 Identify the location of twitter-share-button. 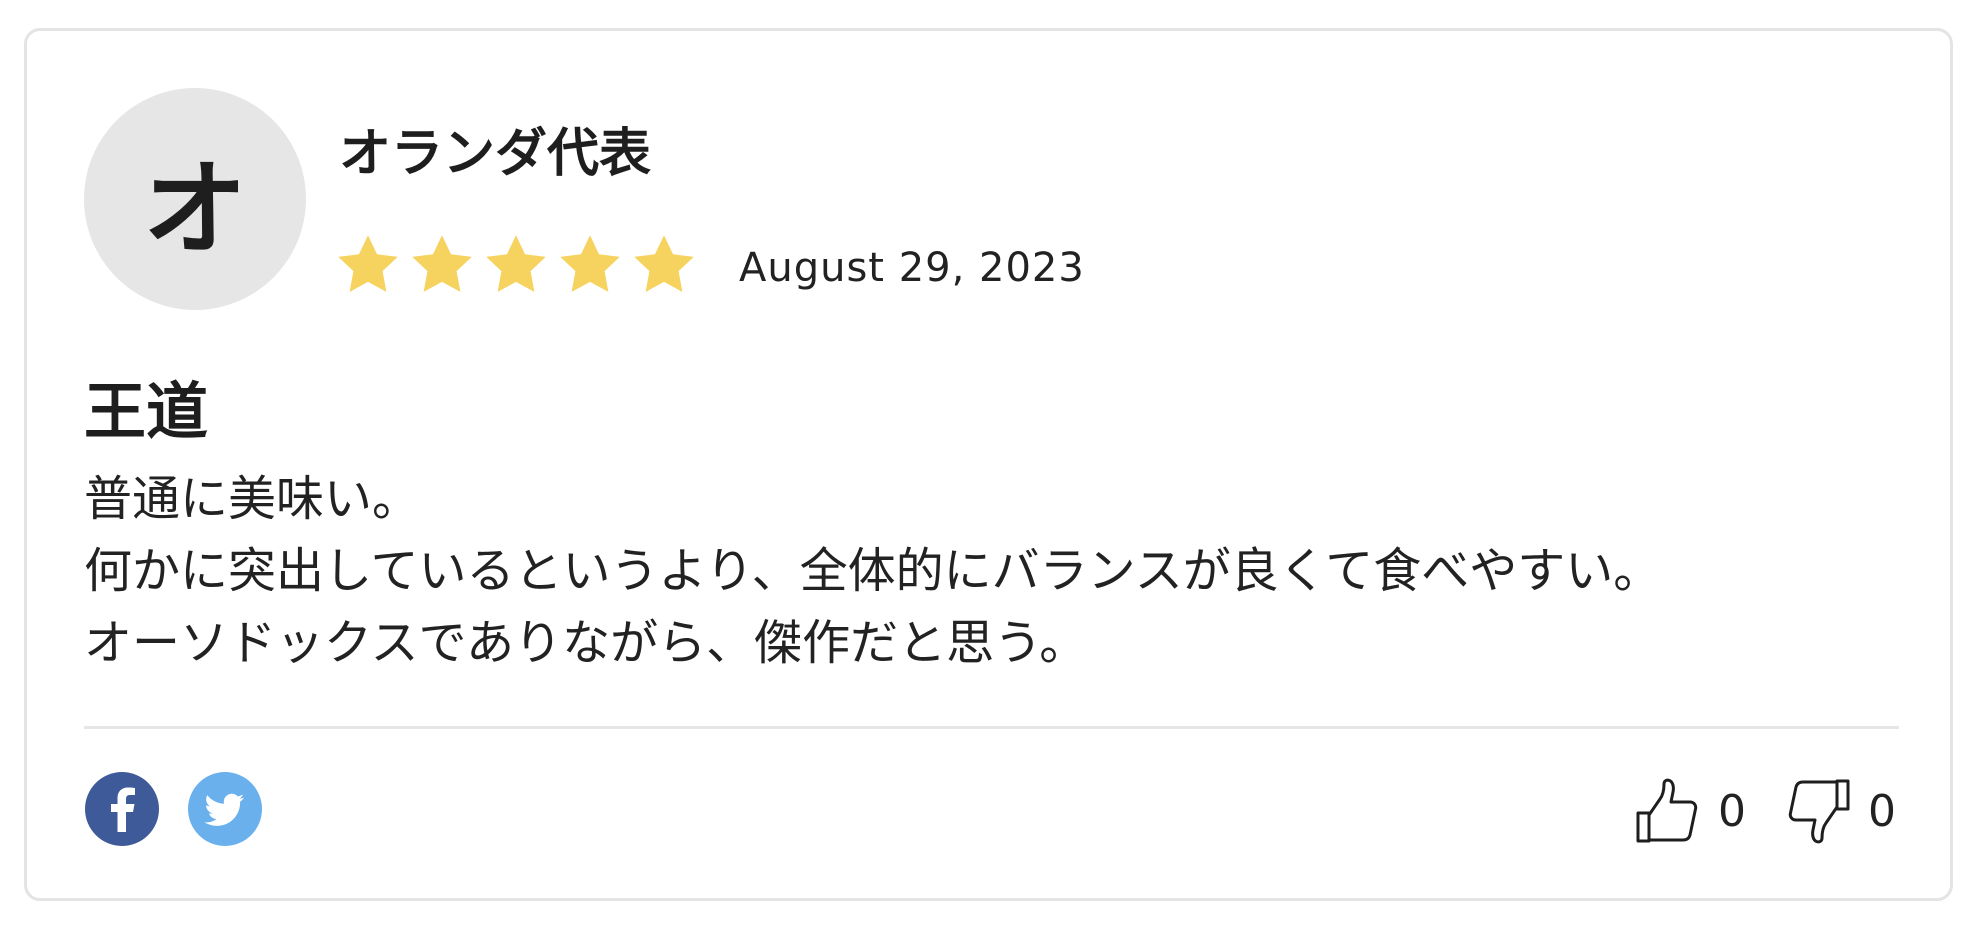
(225, 809).